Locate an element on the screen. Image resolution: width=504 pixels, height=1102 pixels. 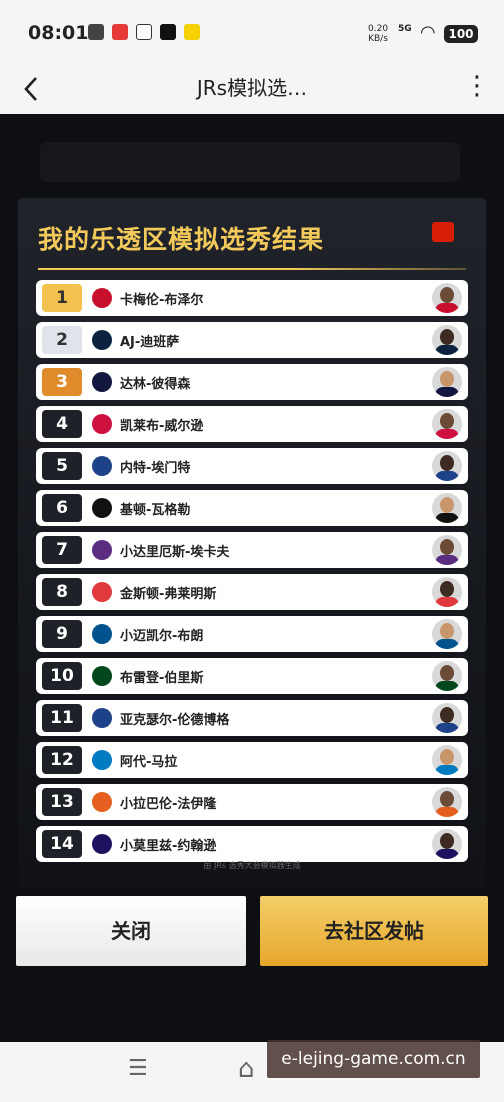
signal-5g-icon: 5G is located at coordinates (405, 29).